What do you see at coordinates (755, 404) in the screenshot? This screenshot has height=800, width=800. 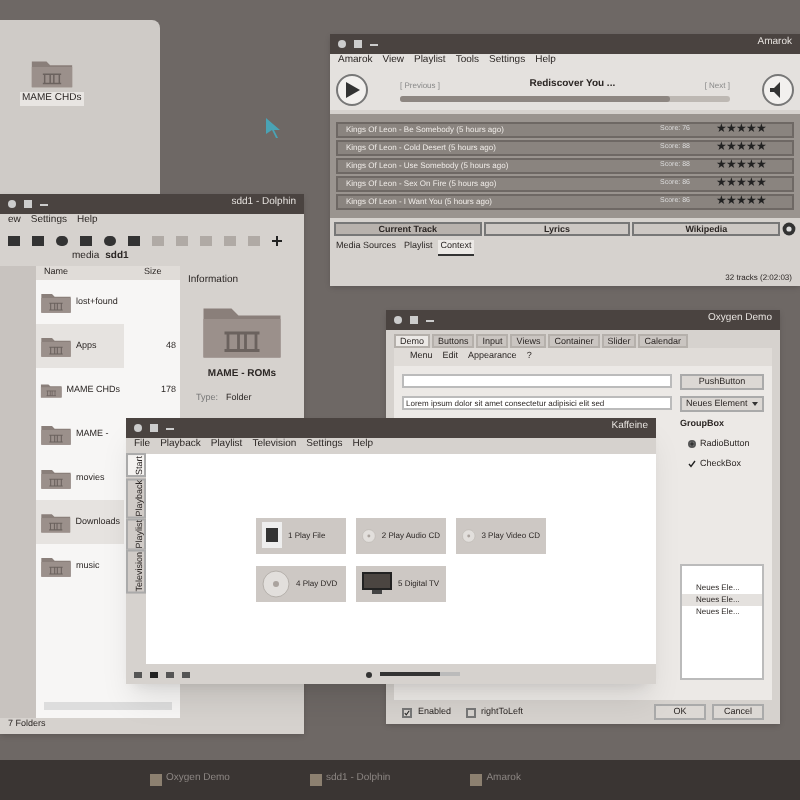 I see `caret-icon` at bounding box center [755, 404].